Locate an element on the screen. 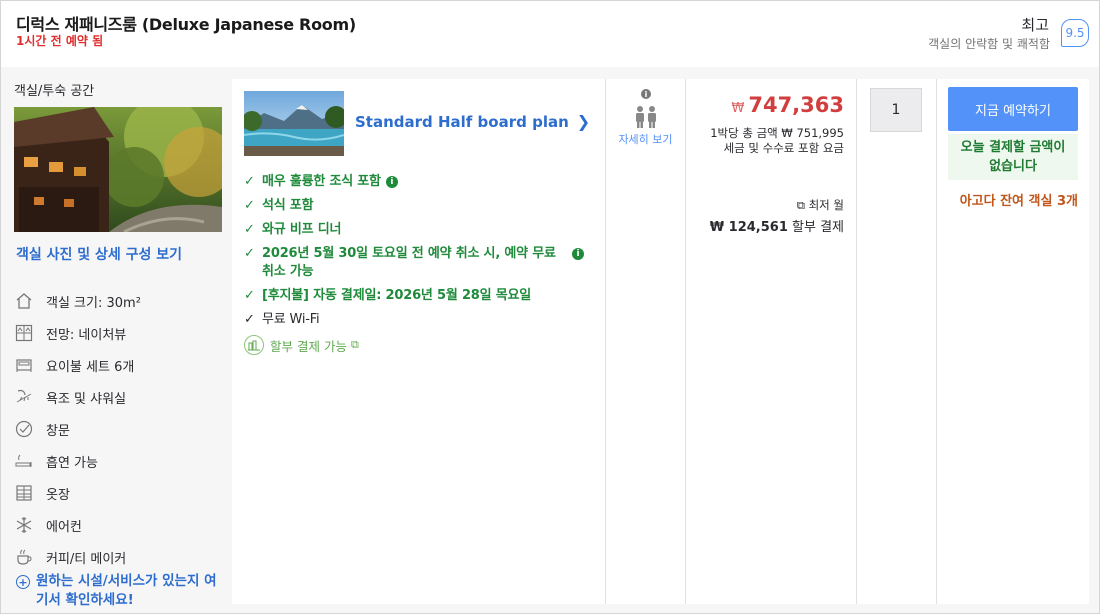 The width and height of the screenshot is (1100, 614). shower-icon is located at coordinates (24, 397).